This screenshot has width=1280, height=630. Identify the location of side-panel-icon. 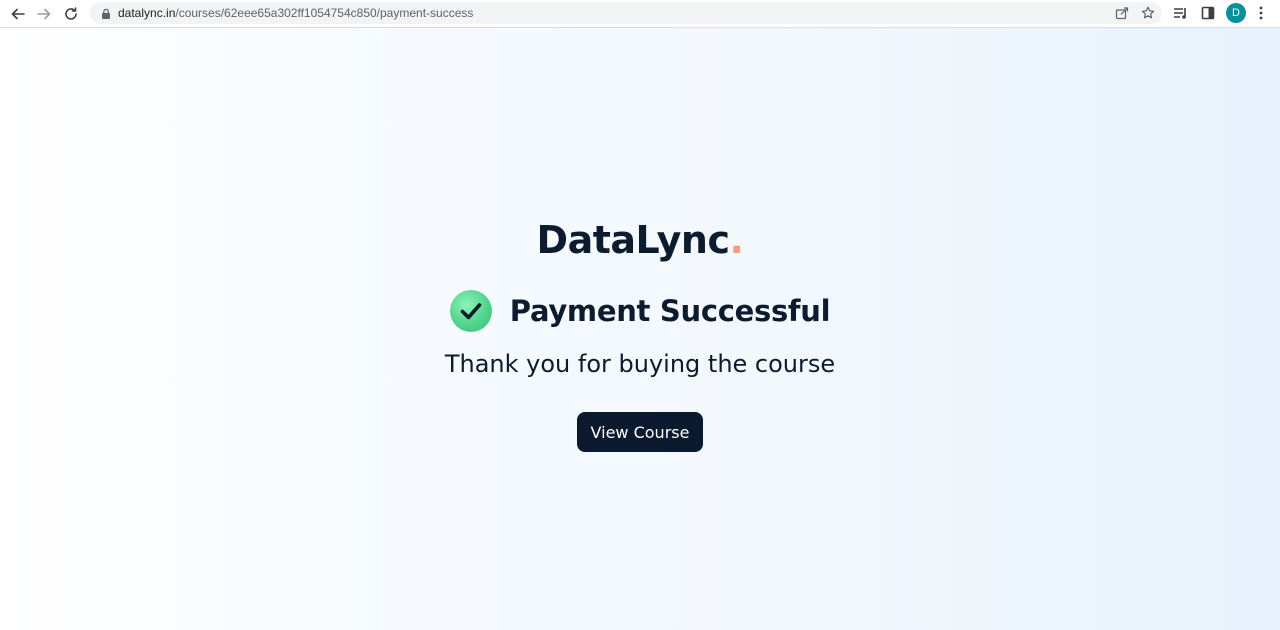
(1208, 13).